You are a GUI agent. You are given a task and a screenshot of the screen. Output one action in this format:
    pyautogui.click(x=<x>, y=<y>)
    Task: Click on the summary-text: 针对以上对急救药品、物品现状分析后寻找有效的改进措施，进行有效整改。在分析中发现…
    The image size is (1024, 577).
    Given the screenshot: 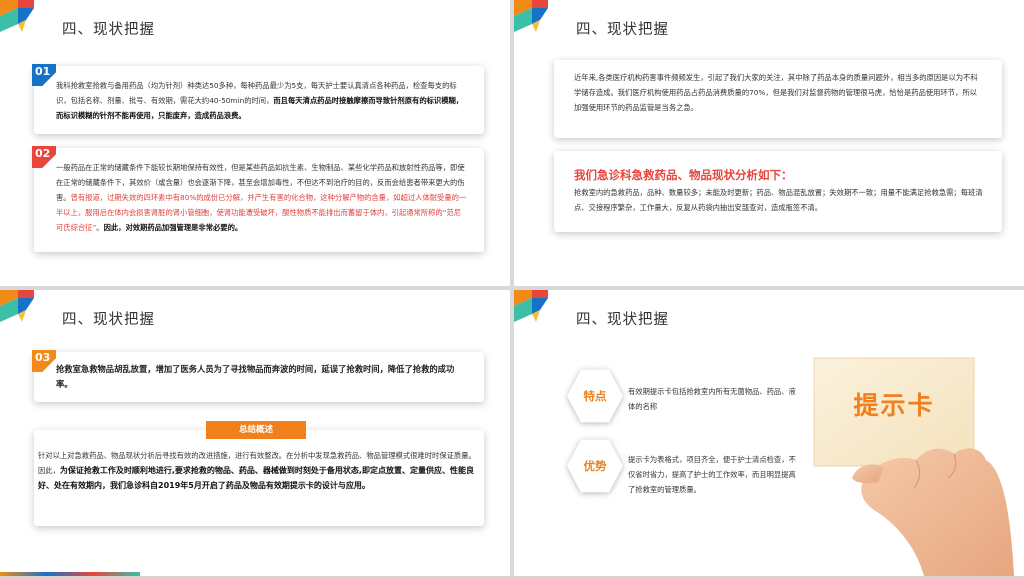 What is the action you would take?
    pyautogui.click(x=257, y=470)
    